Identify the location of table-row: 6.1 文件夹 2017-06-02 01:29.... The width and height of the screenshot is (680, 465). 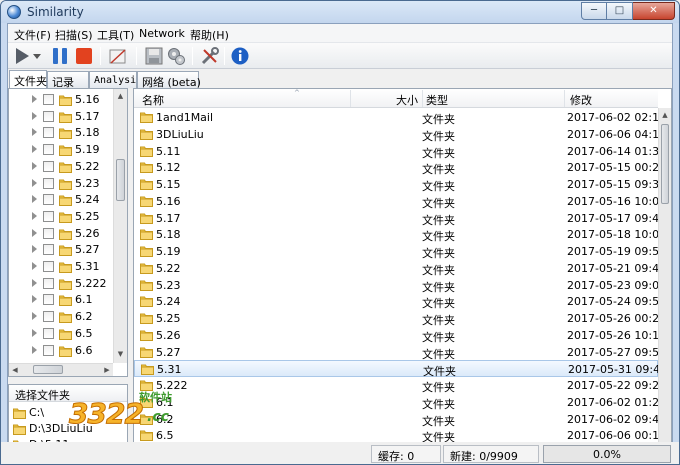
(402, 402).